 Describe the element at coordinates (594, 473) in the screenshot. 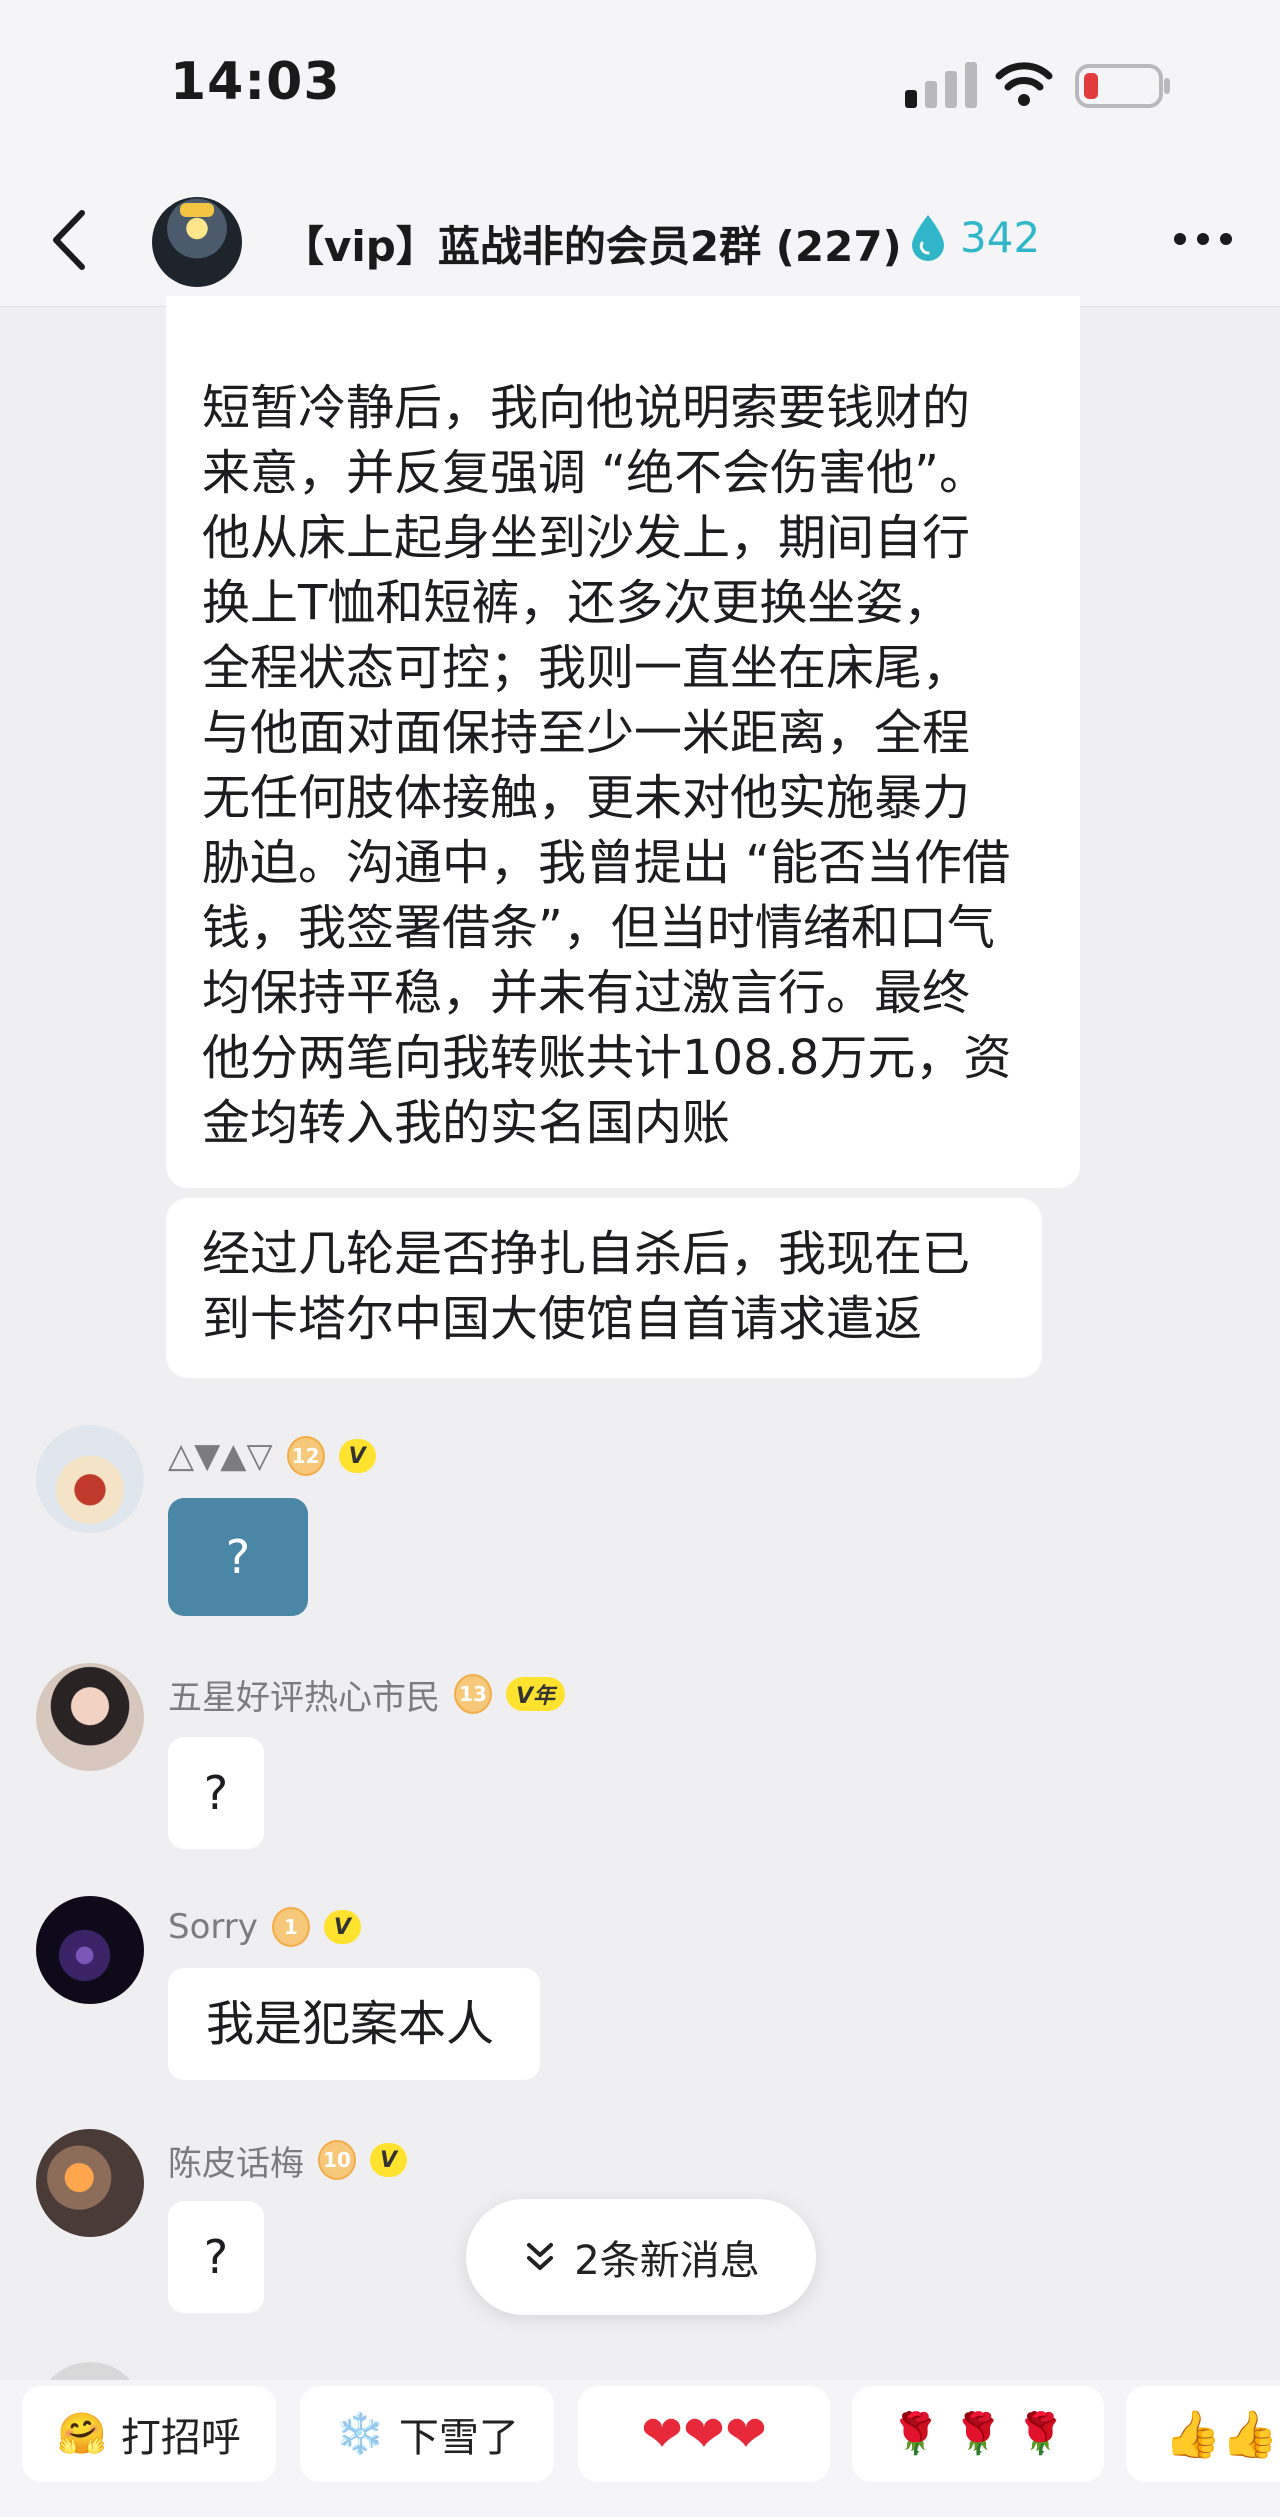

I see `message-line: 来意，并反复强调 “绝不会伤害他”。` at that location.